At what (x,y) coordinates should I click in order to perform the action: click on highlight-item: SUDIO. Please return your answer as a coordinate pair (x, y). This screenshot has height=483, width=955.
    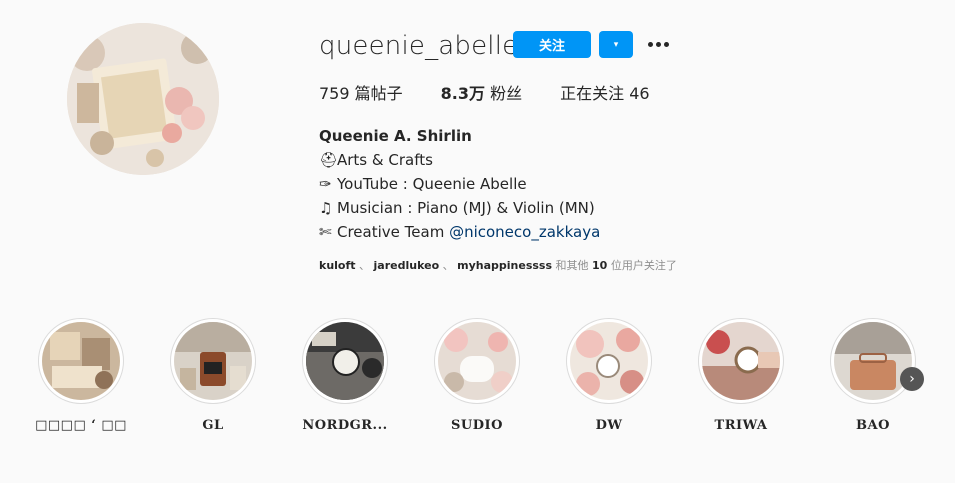
    Looking at the image, I should click on (477, 375).